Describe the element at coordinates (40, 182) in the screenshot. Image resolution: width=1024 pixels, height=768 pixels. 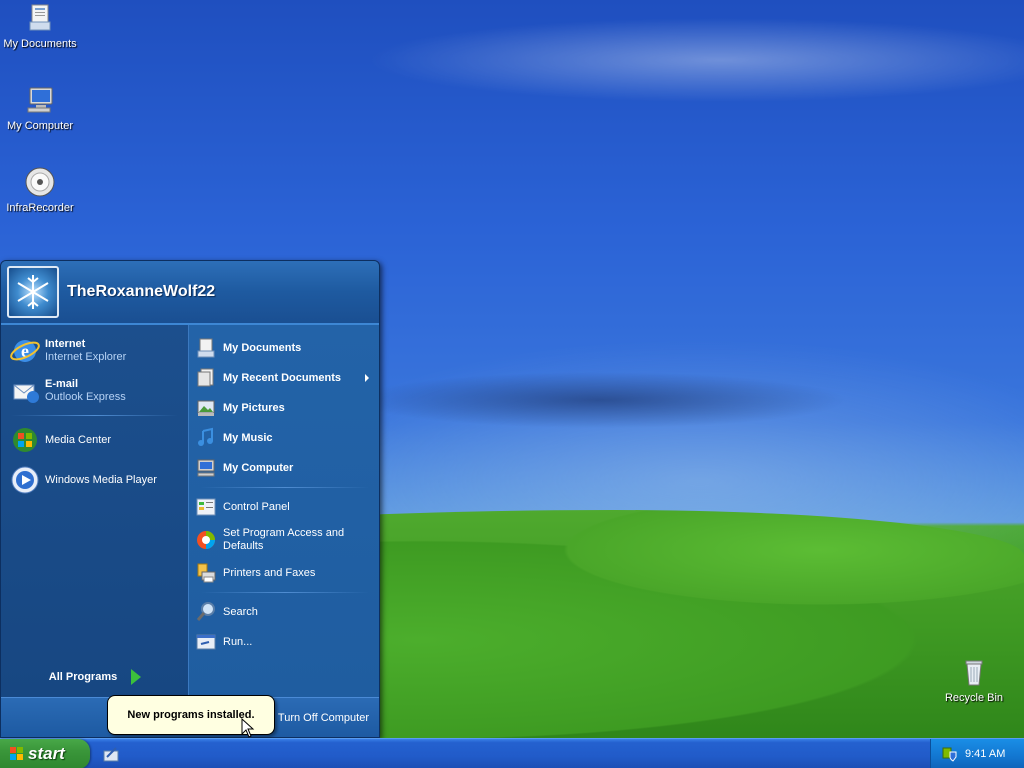
I see `infrarecorder-disc-icon` at that location.